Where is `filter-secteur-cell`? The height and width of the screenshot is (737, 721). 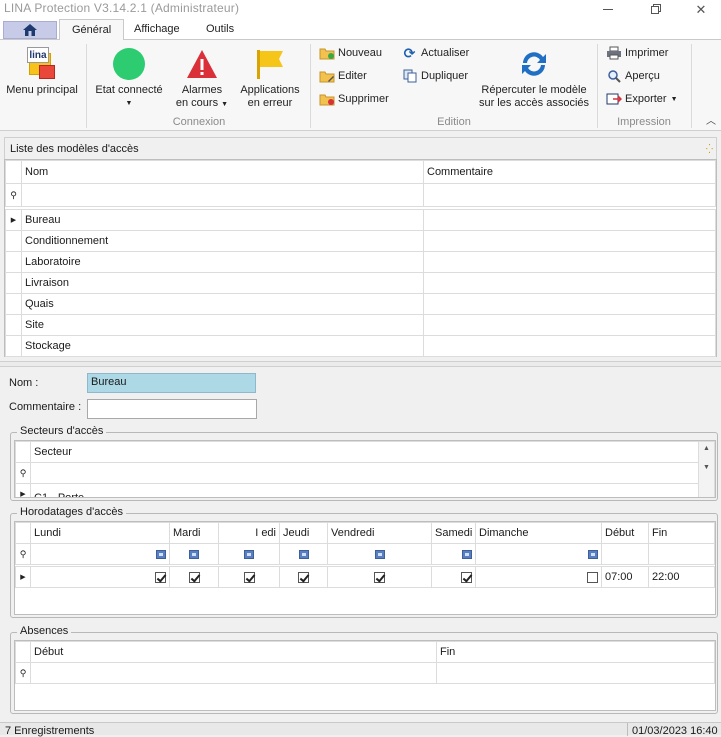
filter-secteur-cell is located at coordinates (364, 473).